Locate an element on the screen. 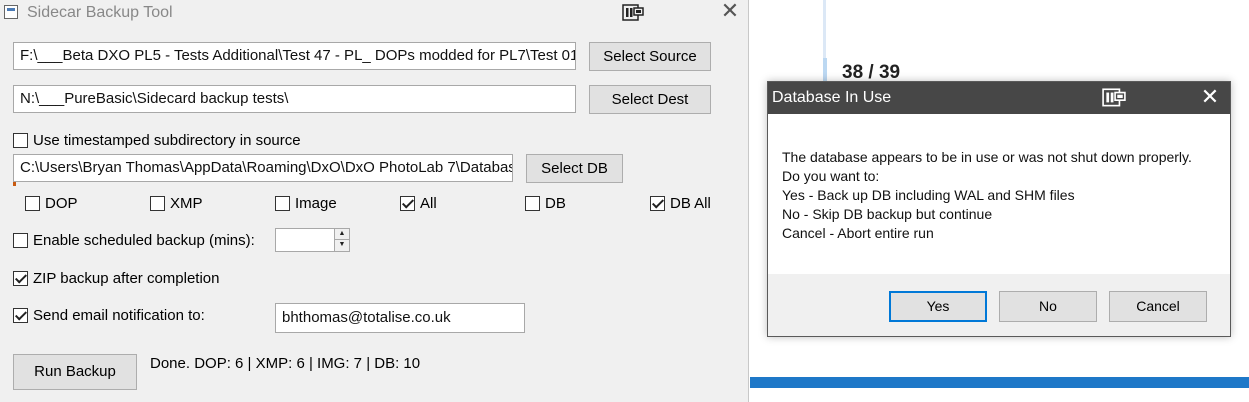 This screenshot has height=402, width=1249. main-titlebar: Sidecar Backup Tool ✕ is located at coordinates (374, 14).